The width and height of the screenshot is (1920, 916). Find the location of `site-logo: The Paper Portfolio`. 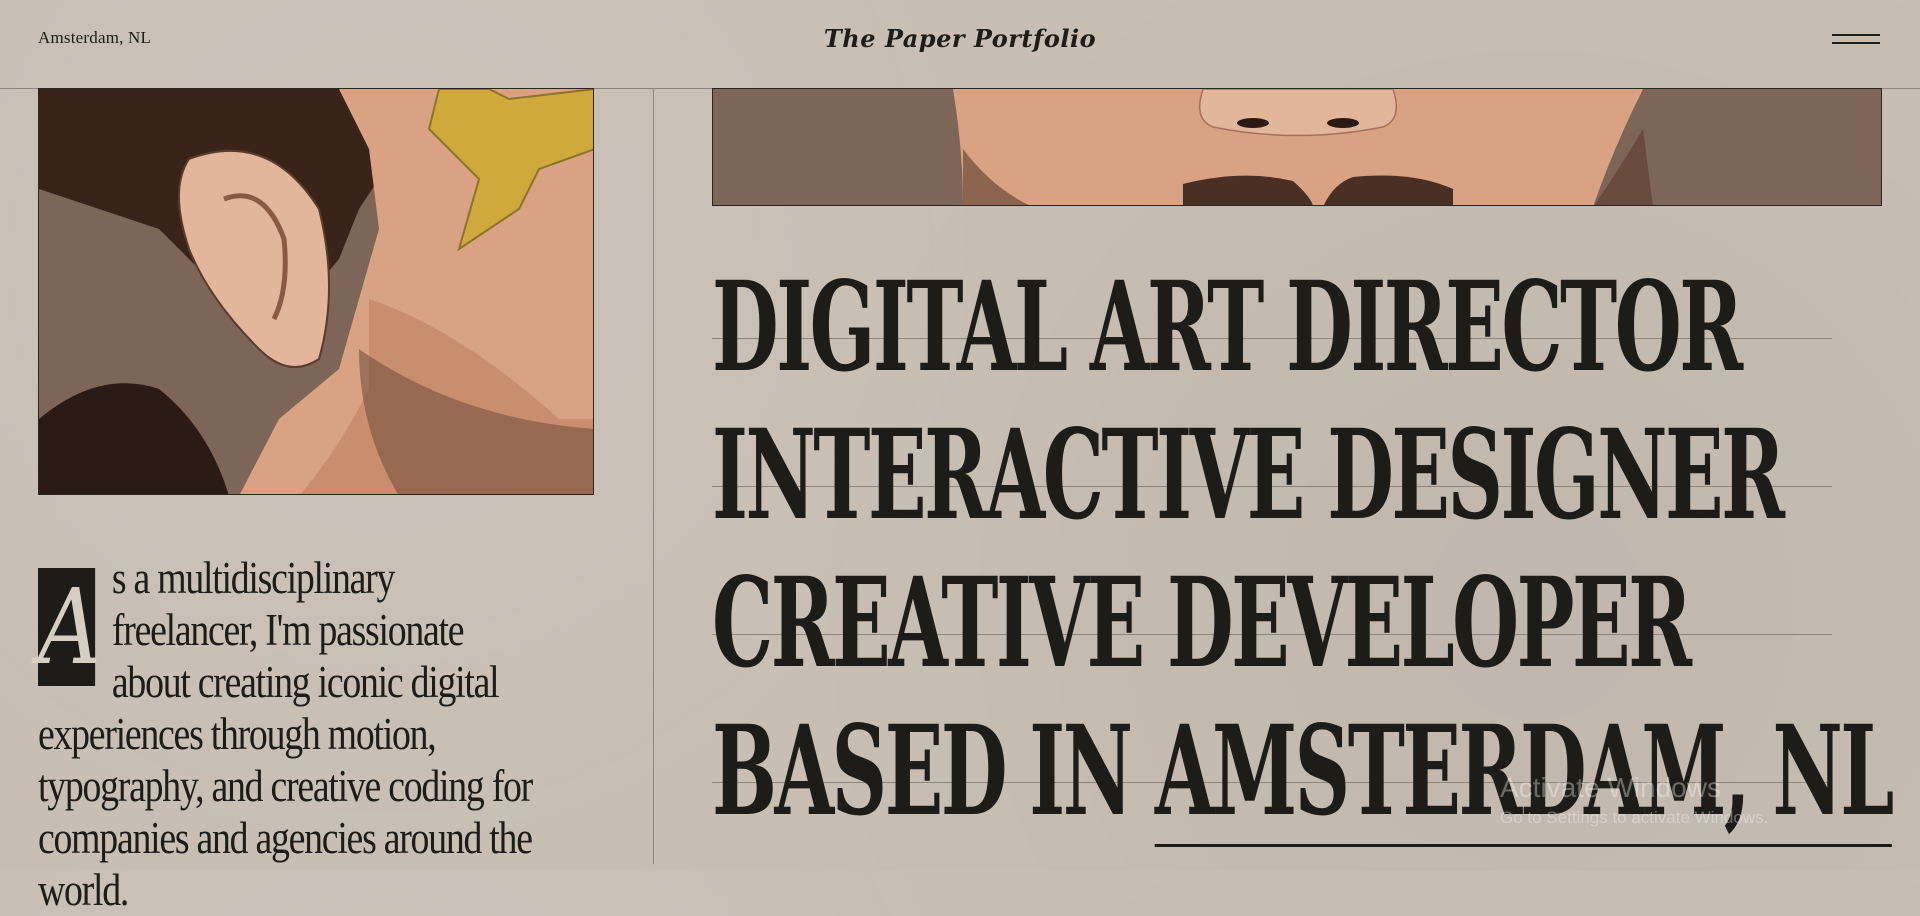

site-logo: The Paper Portfolio is located at coordinates (960, 38).